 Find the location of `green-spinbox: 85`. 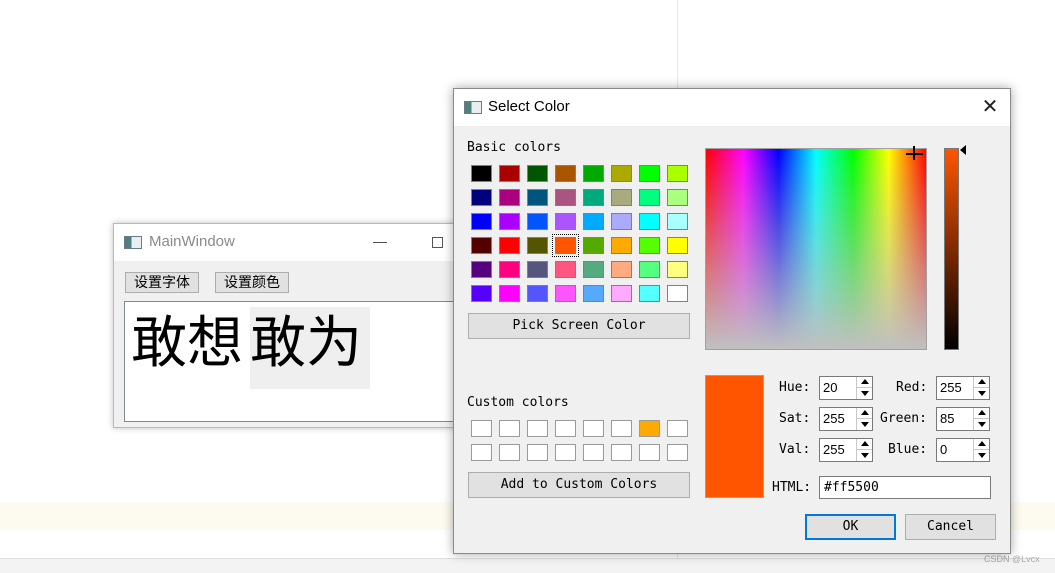

green-spinbox: 85 is located at coordinates (963, 419).